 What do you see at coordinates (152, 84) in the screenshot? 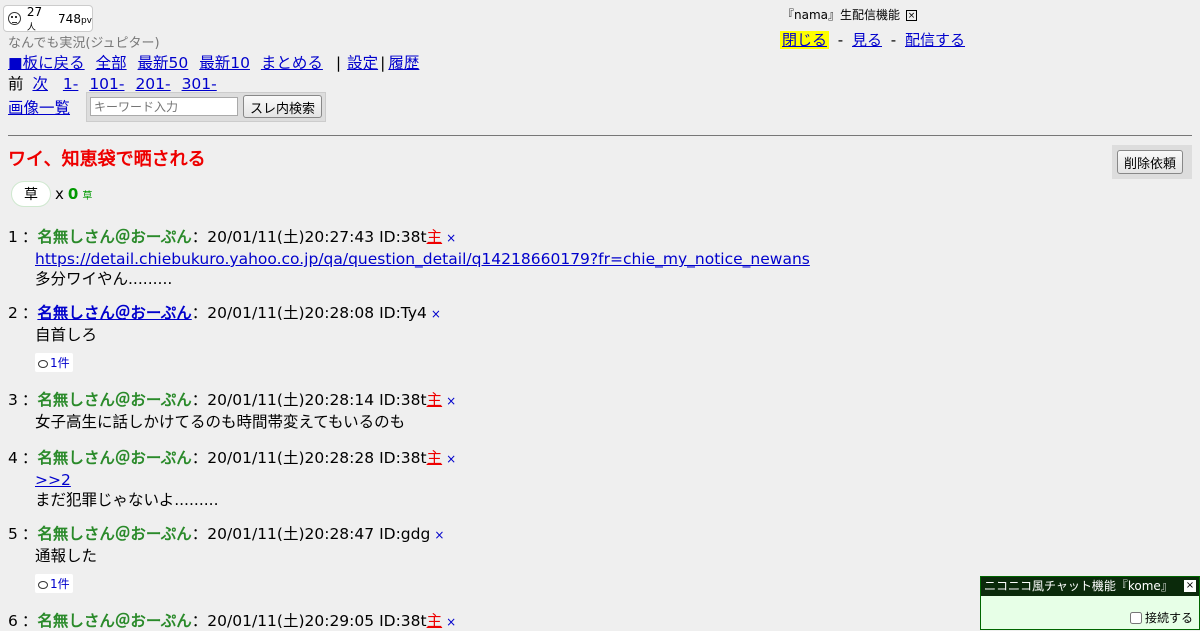
I see `range-201-link: 201-` at bounding box center [152, 84].